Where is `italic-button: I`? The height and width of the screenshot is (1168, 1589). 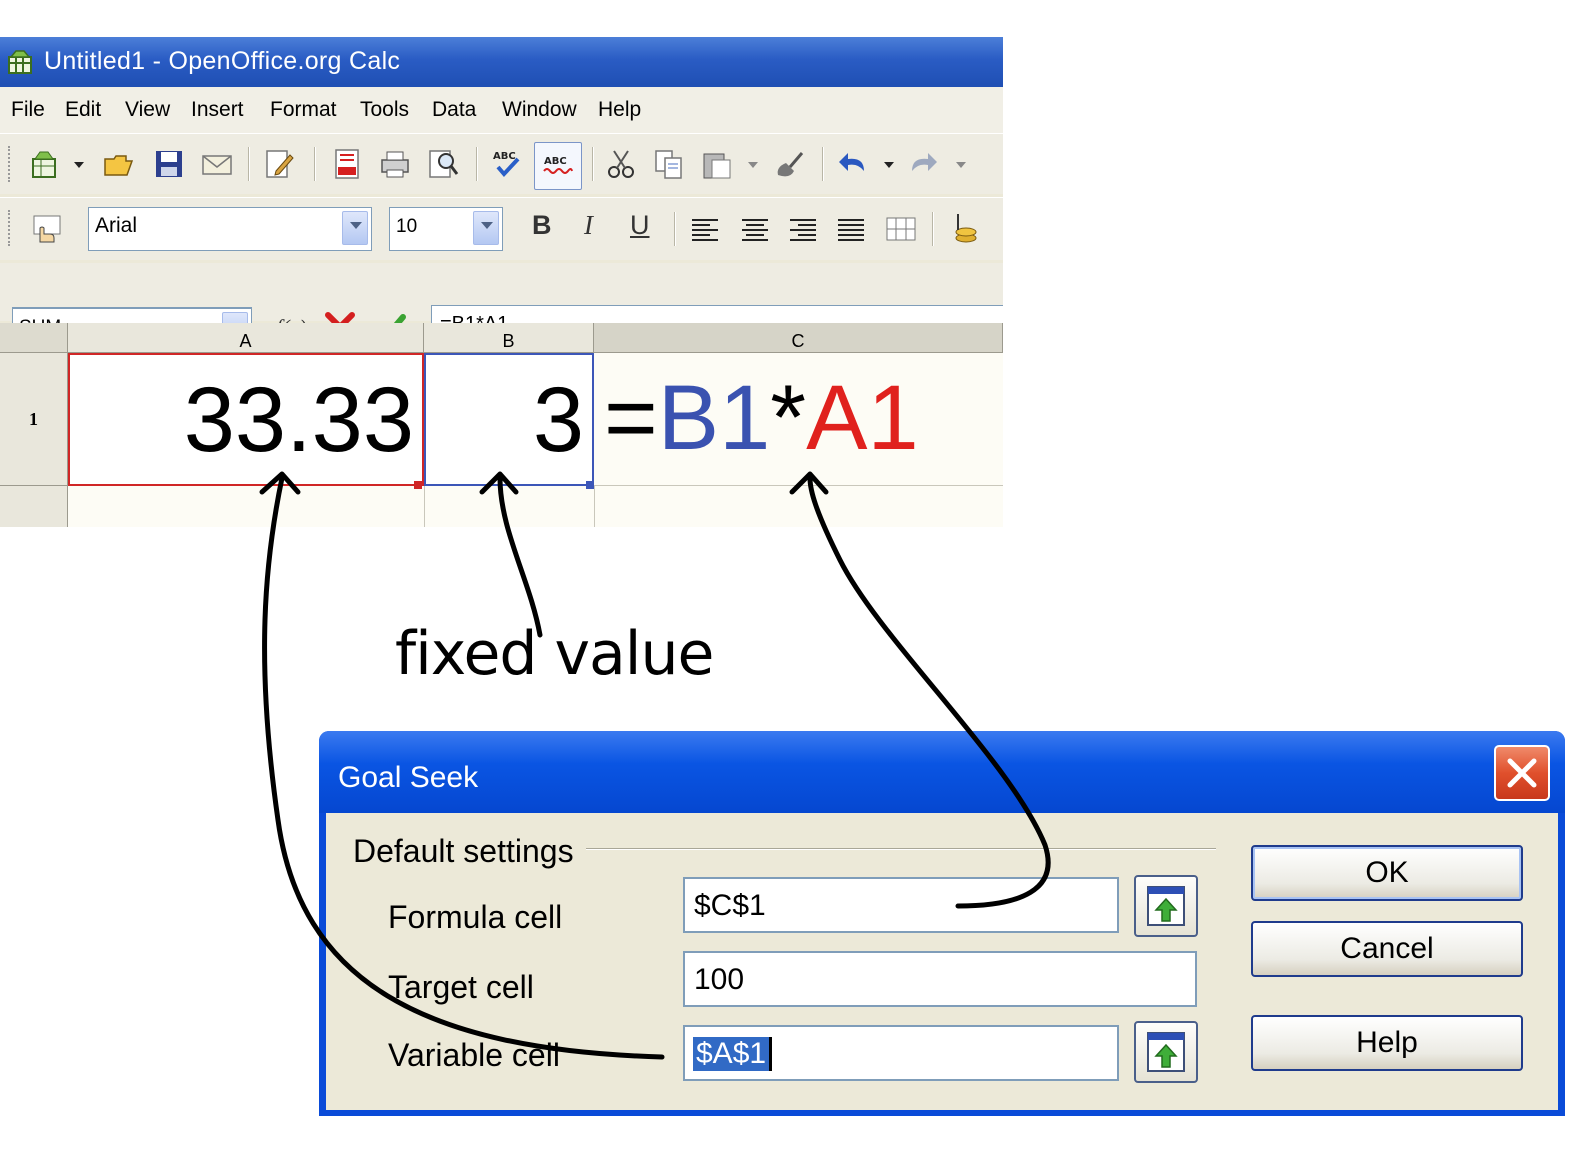
italic-button: I is located at coordinates (588, 225).